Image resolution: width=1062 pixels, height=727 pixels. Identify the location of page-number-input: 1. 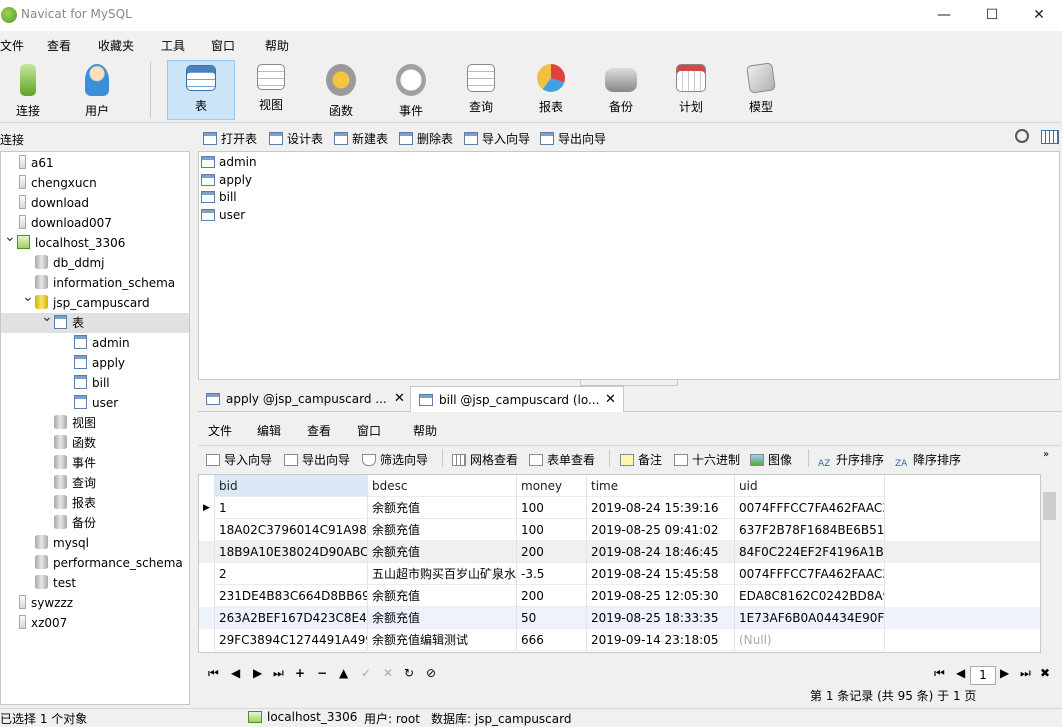
(983, 675).